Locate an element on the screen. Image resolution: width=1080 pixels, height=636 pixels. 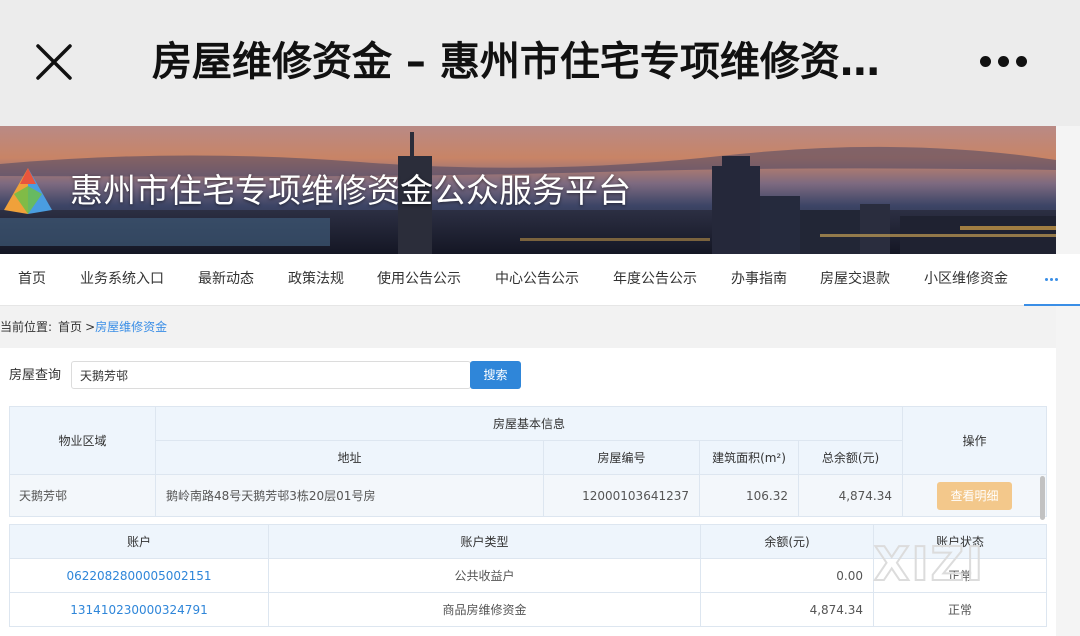
col-house-no-header: 房屋编号 is located at coordinates (621, 457).